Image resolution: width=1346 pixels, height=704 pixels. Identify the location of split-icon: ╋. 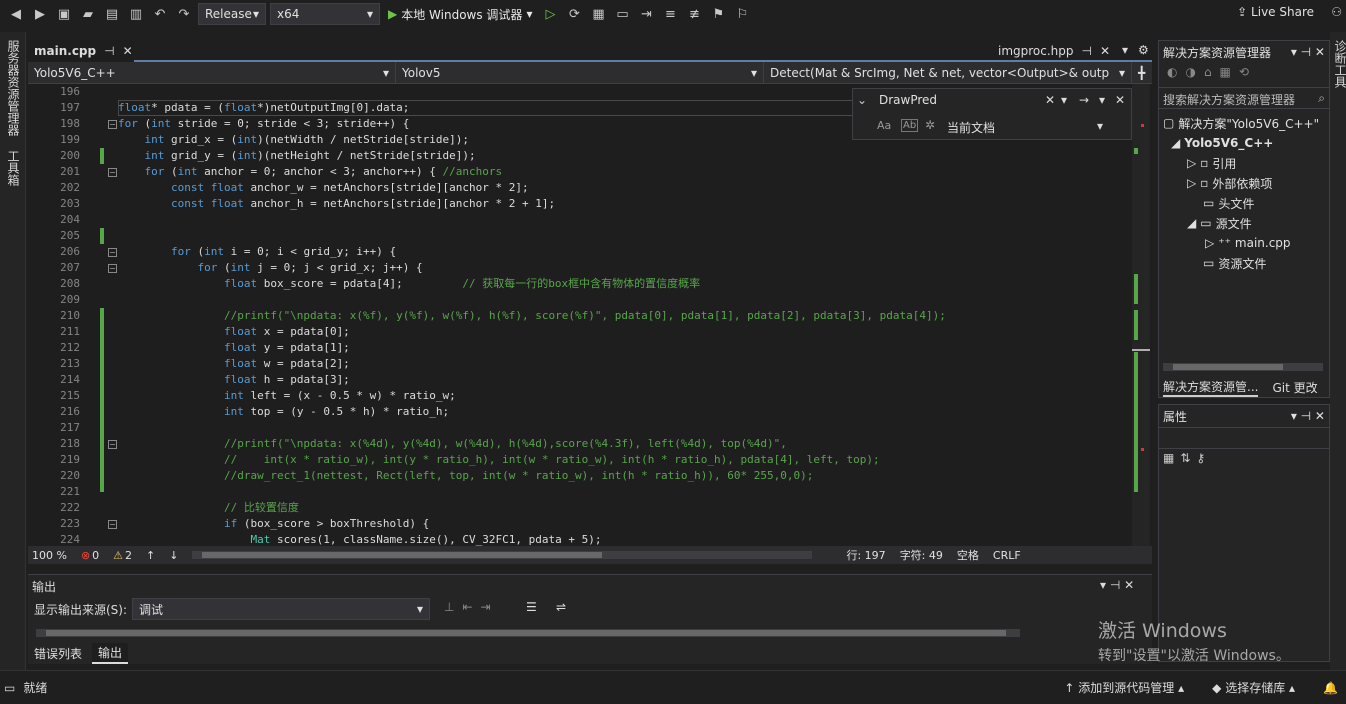
(1142, 72).